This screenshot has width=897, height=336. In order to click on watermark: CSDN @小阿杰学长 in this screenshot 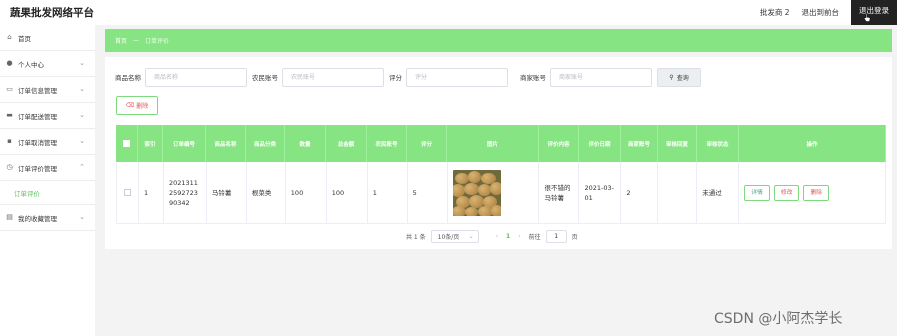, I will do `click(778, 319)`.